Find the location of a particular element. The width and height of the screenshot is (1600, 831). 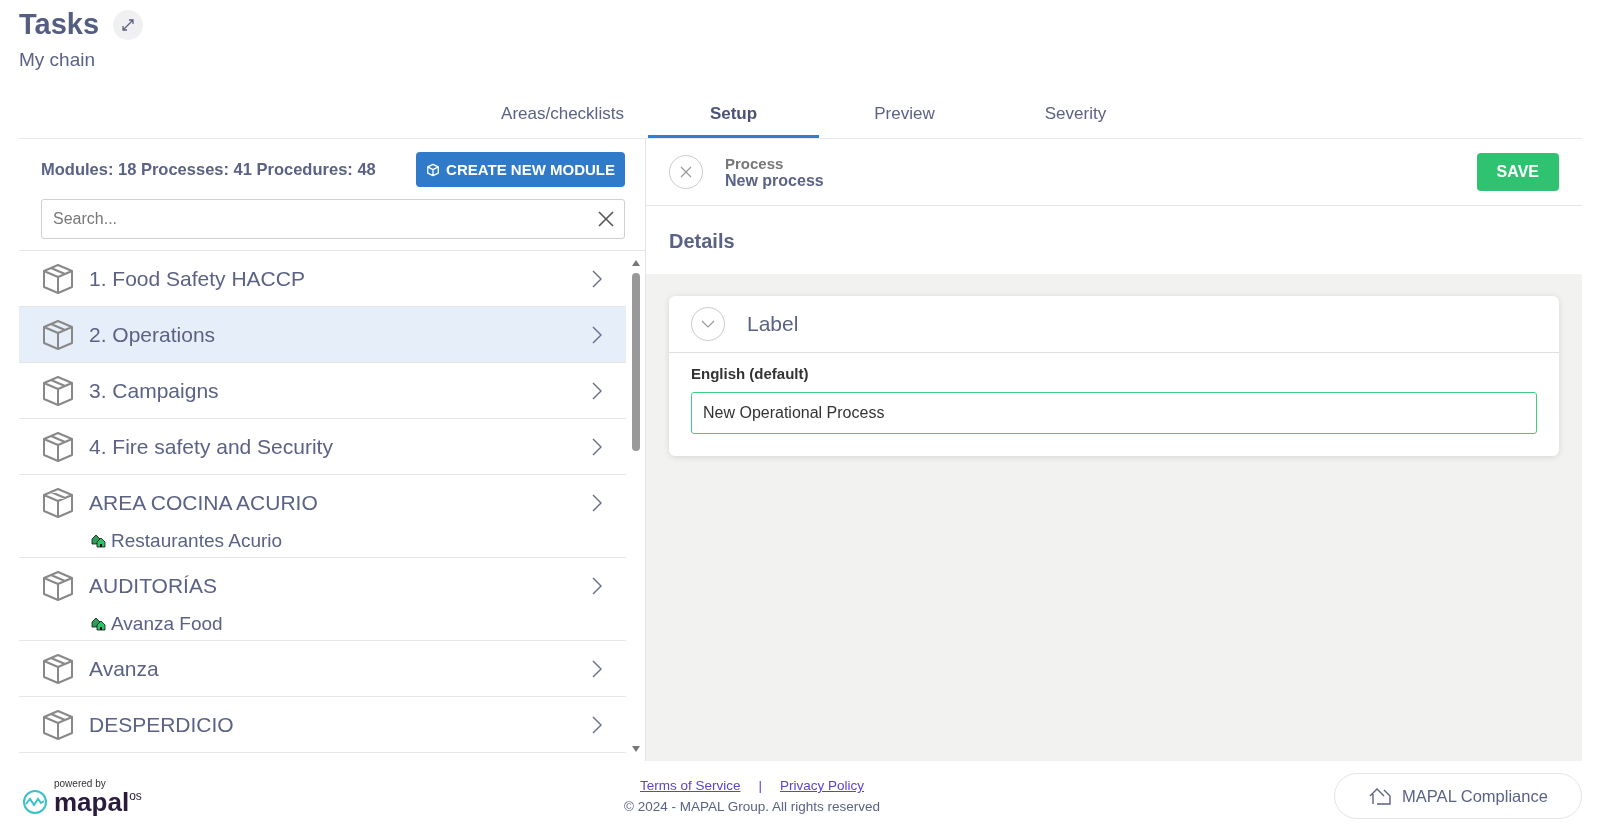

module-name: 3. Campaigns is located at coordinates (154, 390).